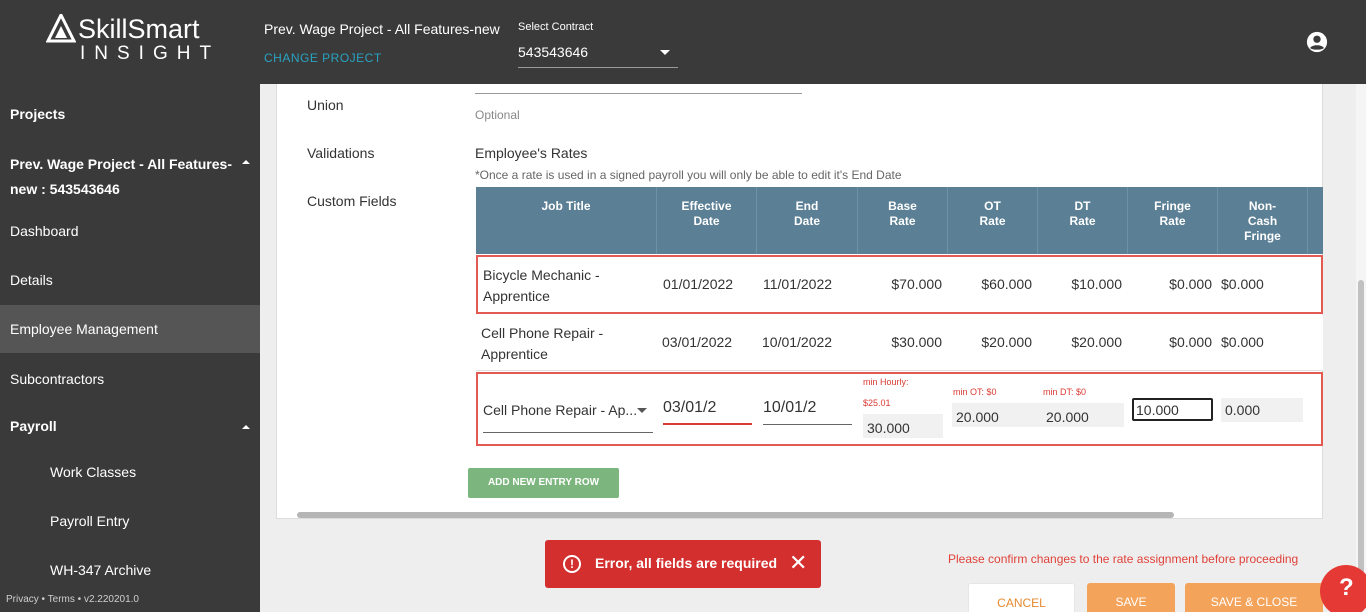  I want to click on col-base-rate: Base Rate, so click(903, 220).